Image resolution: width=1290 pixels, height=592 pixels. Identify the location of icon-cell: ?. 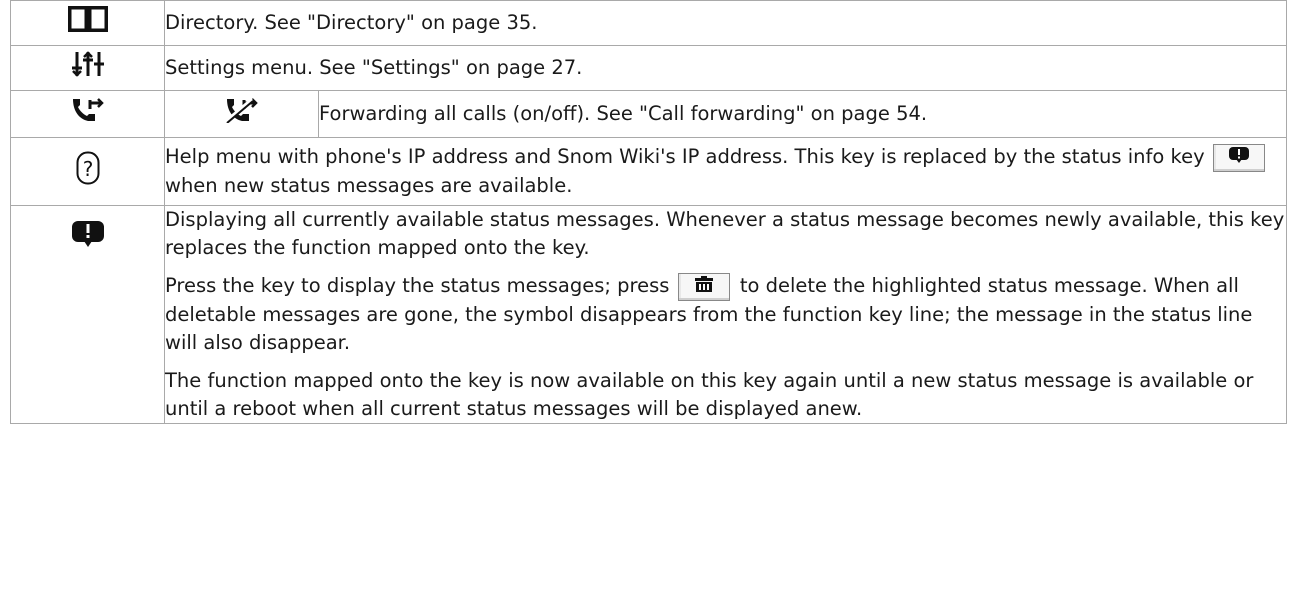
(87, 171).